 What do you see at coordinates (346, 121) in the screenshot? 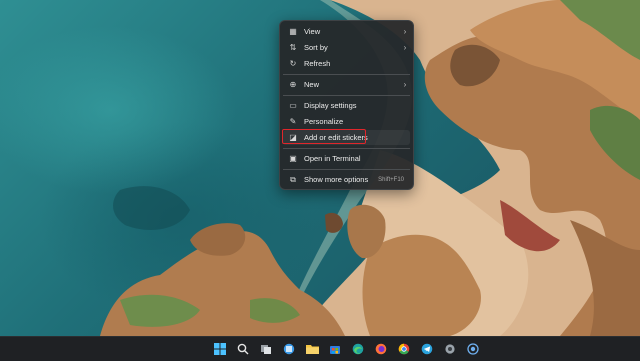
I see `menu-item-personalize: ✎ Personalize` at bounding box center [346, 121].